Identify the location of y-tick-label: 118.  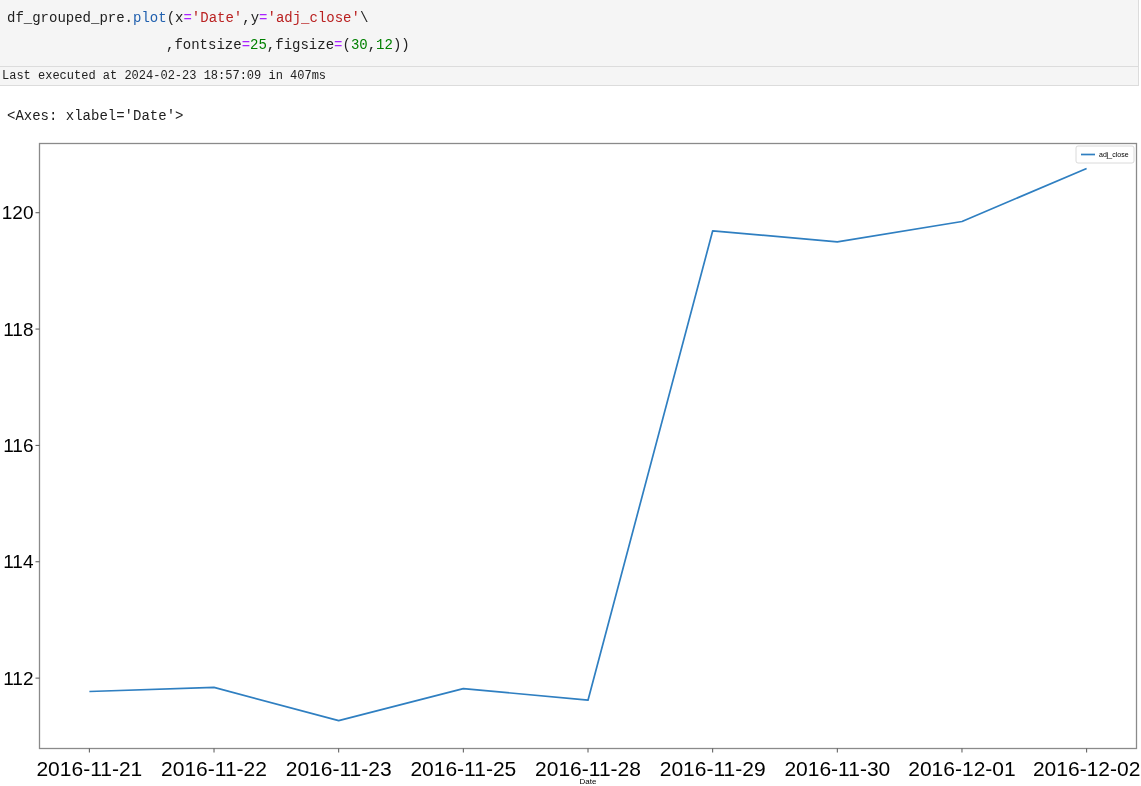
(18, 329).